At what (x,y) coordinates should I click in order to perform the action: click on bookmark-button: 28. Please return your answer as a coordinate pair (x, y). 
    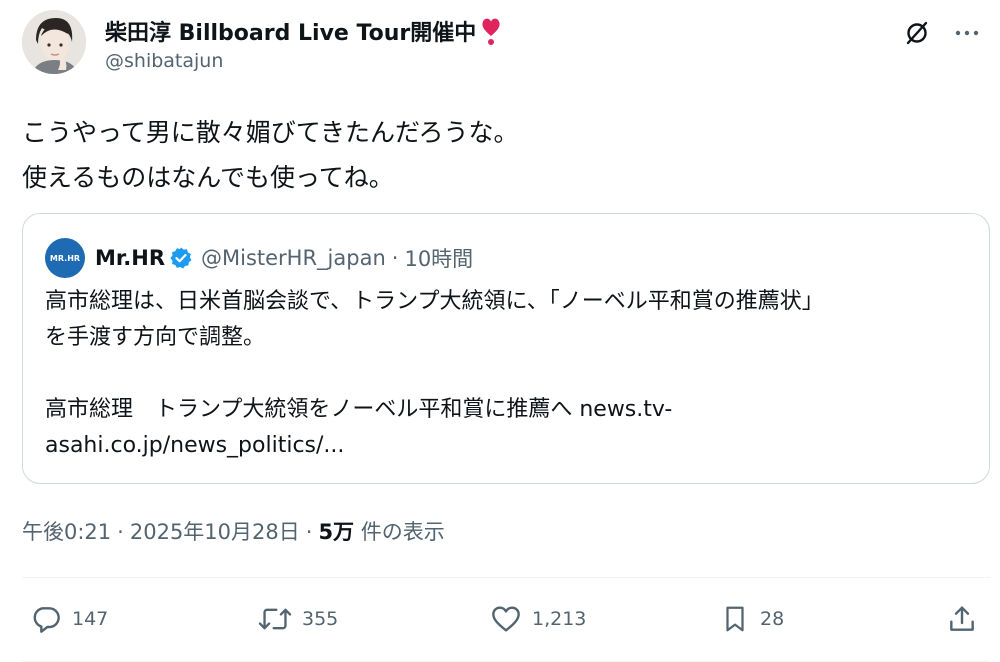
    Looking at the image, I should click on (752, 619).